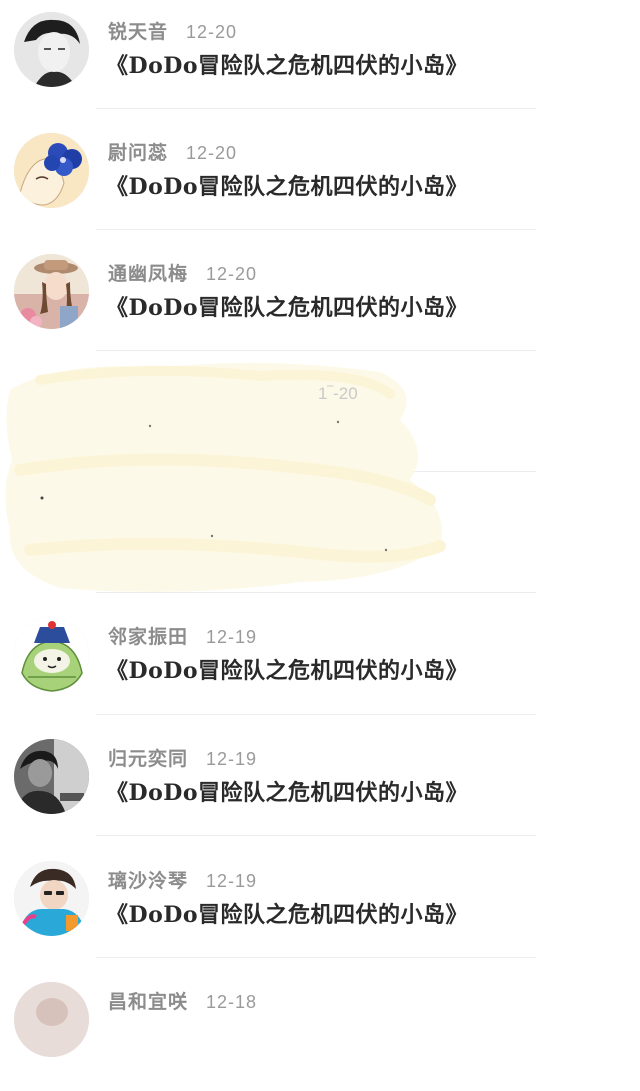  I want to click on comment-item: 通幽凤梅 12-20 《DoDo冒险队之危机四伏的小岛》, so click(320, 302).